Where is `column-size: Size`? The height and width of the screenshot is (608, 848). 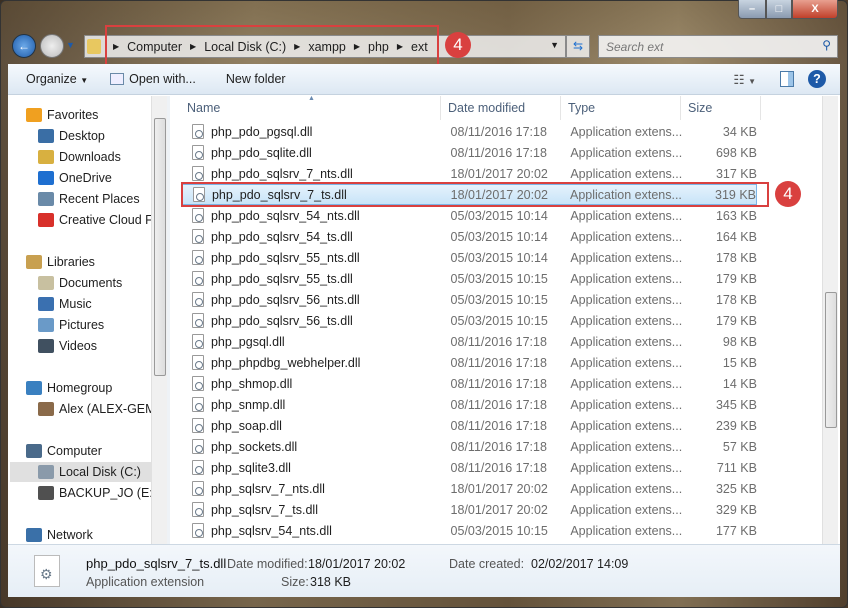 column-size: Size is located at coordinates (721, 108).